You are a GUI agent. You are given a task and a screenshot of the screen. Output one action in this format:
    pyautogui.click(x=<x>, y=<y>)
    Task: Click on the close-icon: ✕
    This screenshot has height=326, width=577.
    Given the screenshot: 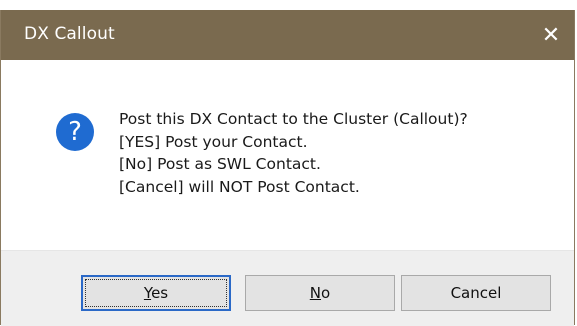 What is the action you would take?
    pyautogui.click(x=551, y=35)
    